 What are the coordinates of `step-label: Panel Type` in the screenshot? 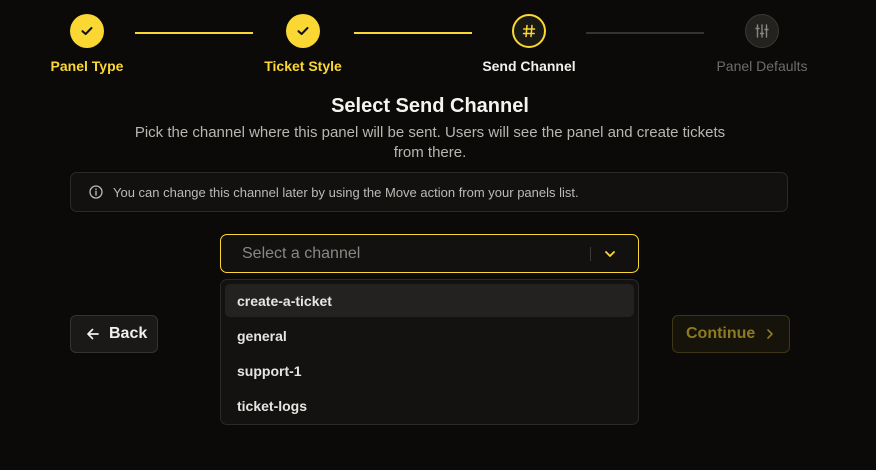 It's located at (87, 66).